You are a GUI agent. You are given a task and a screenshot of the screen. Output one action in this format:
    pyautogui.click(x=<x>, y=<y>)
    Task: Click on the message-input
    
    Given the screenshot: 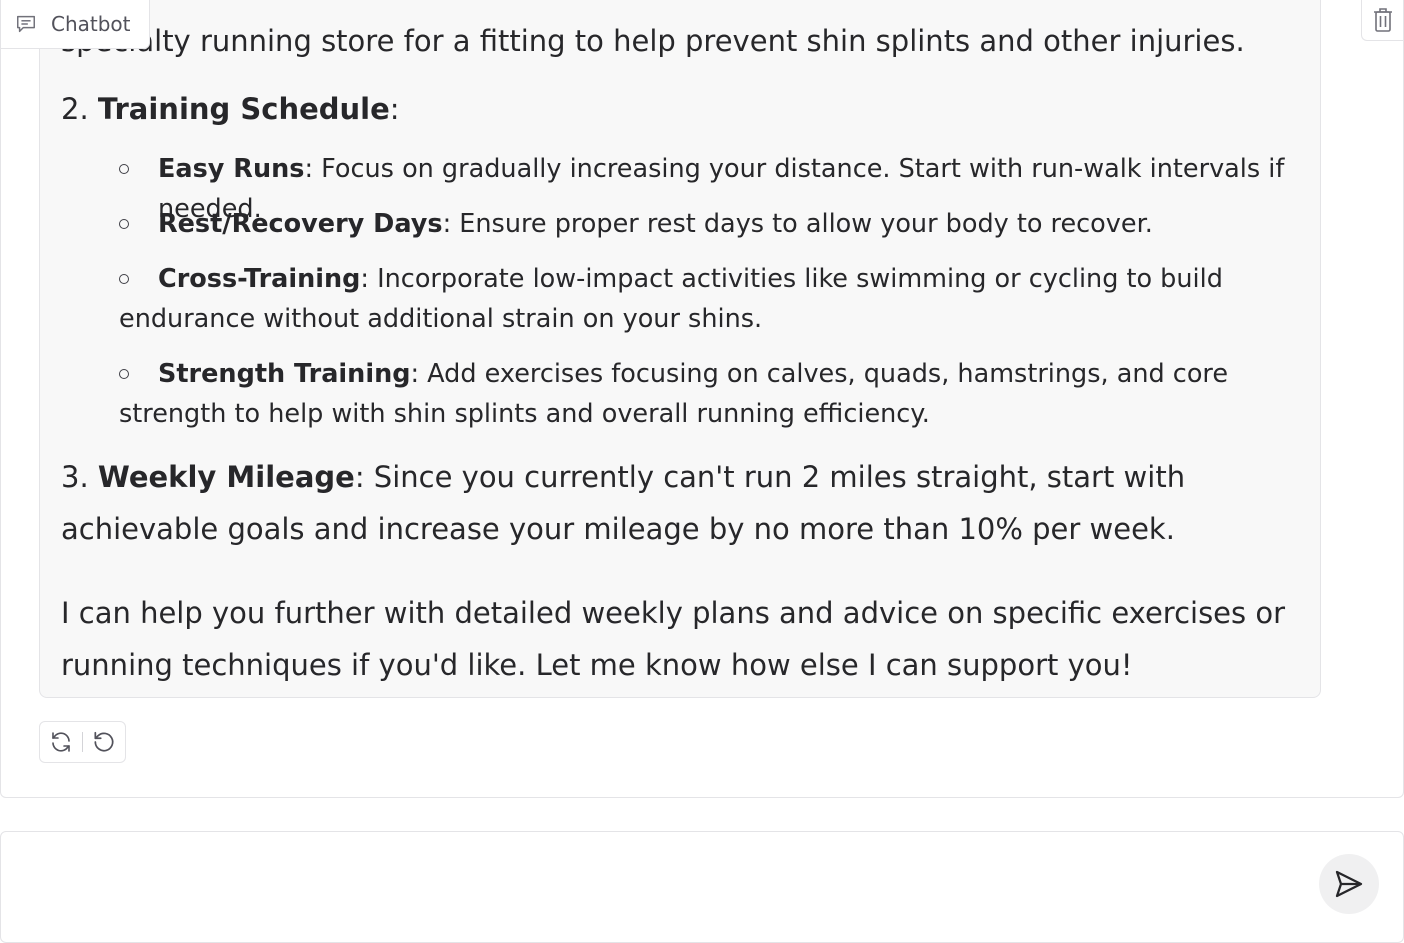 What is the action you would take?
    pyautogui.click(x=658, y=880)
    